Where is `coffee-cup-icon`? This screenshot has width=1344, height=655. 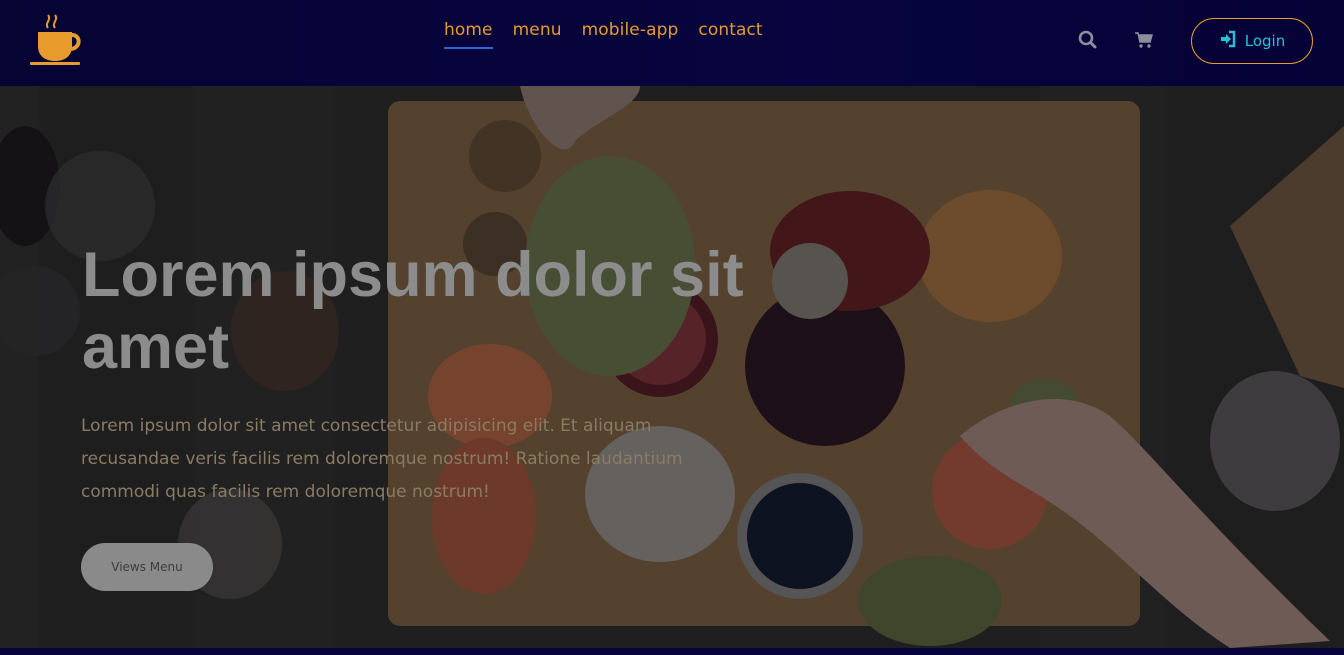 coffee-cup-icon is located at coordinates (56, 41).